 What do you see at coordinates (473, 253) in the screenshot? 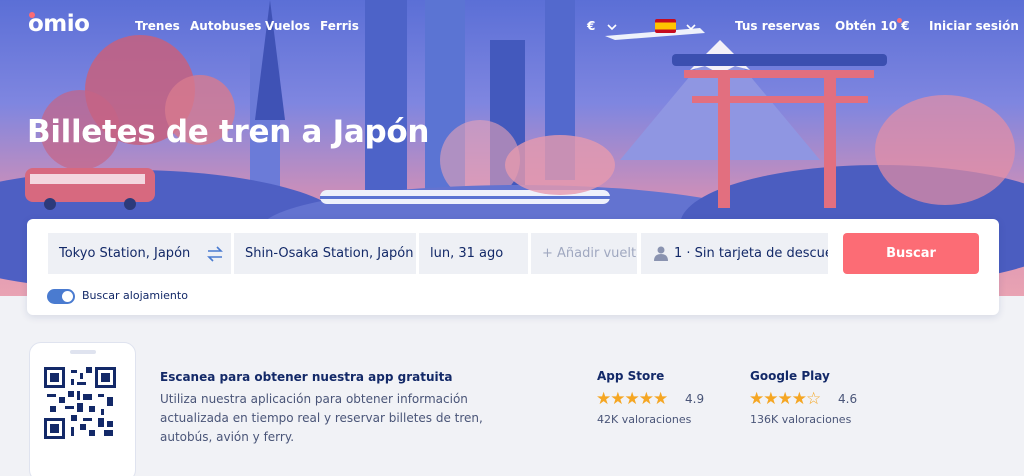
I see `departure-date-input: lun, 31 ago` at bounding box center [473, 253].